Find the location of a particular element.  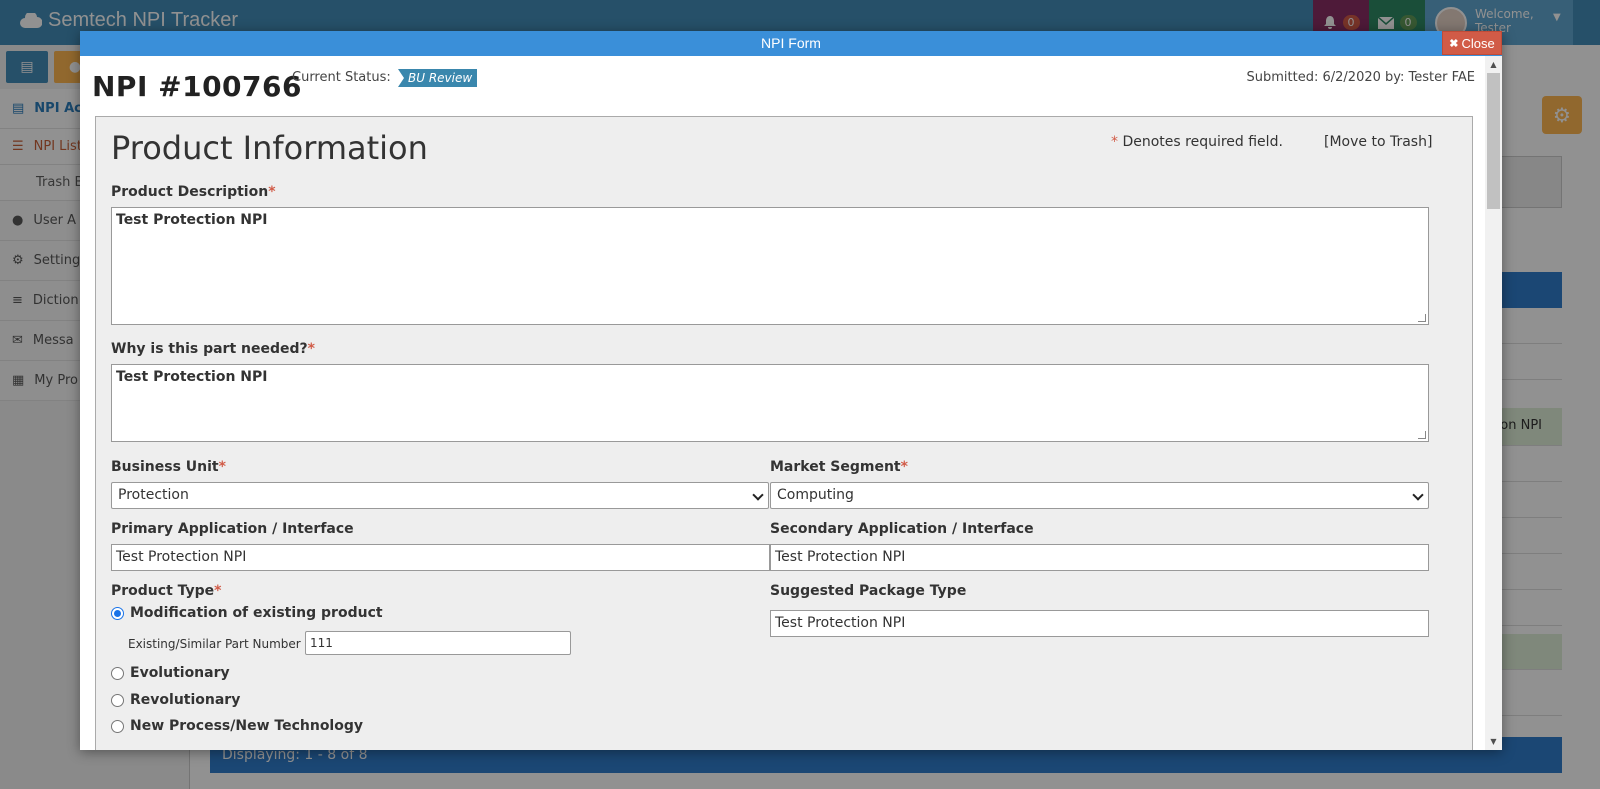

existing-part-label: Existing/Similar Part Number is located at coordinates (214, 644).